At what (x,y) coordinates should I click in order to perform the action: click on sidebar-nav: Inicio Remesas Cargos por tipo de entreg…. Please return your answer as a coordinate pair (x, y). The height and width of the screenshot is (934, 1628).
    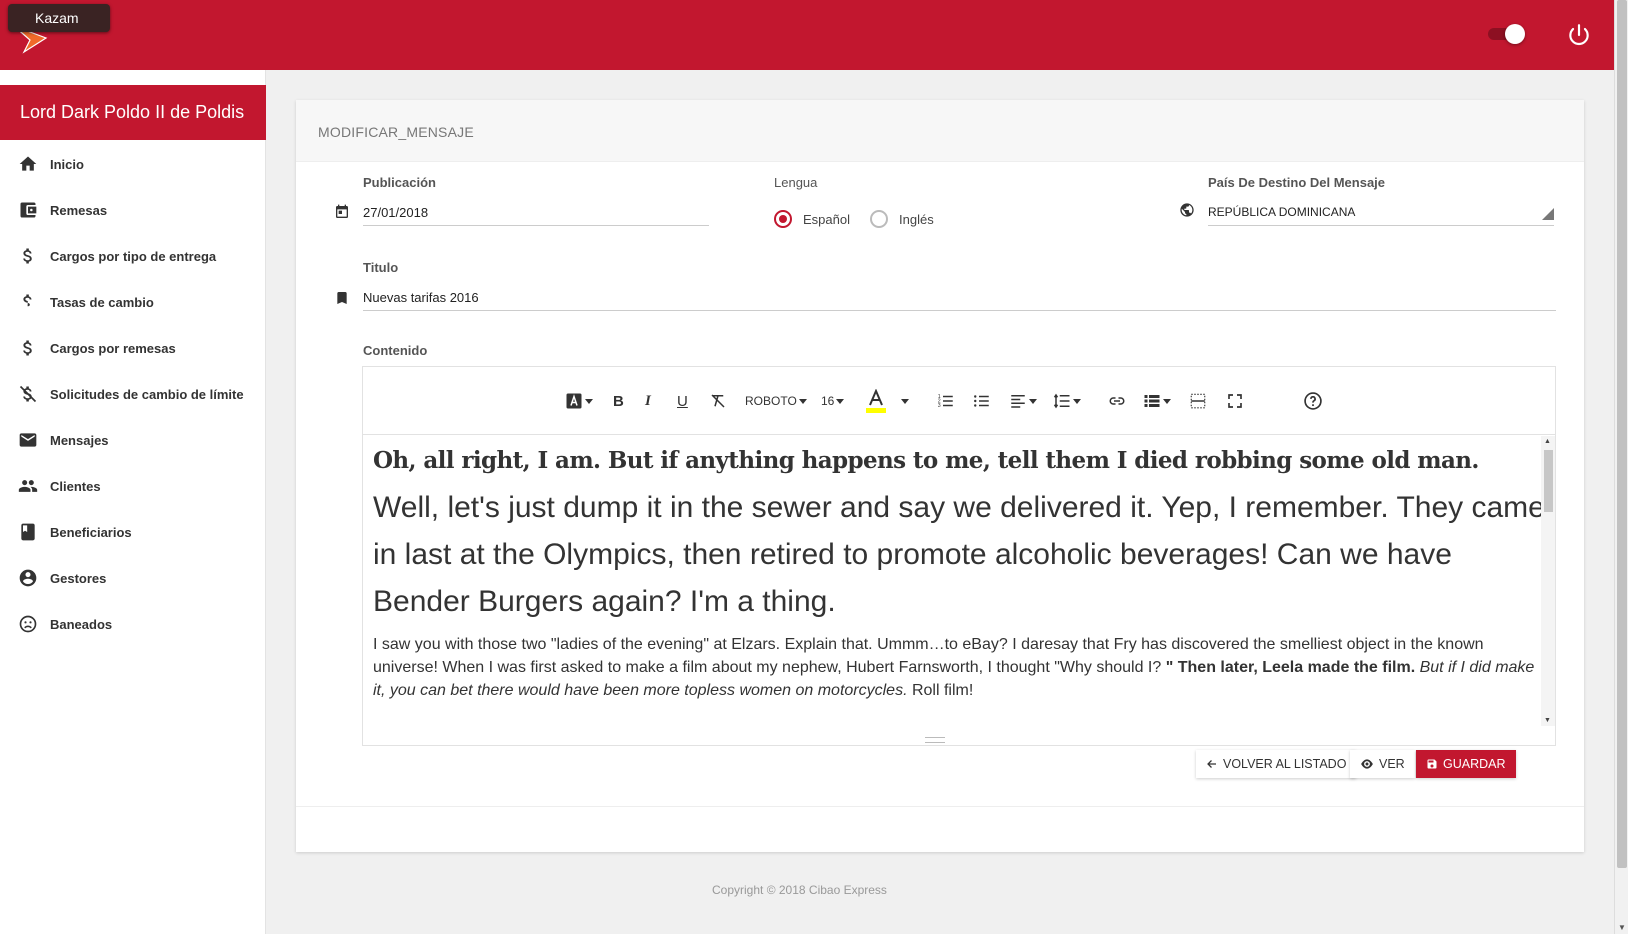
    Looking at the image, I should click on (133, 394).